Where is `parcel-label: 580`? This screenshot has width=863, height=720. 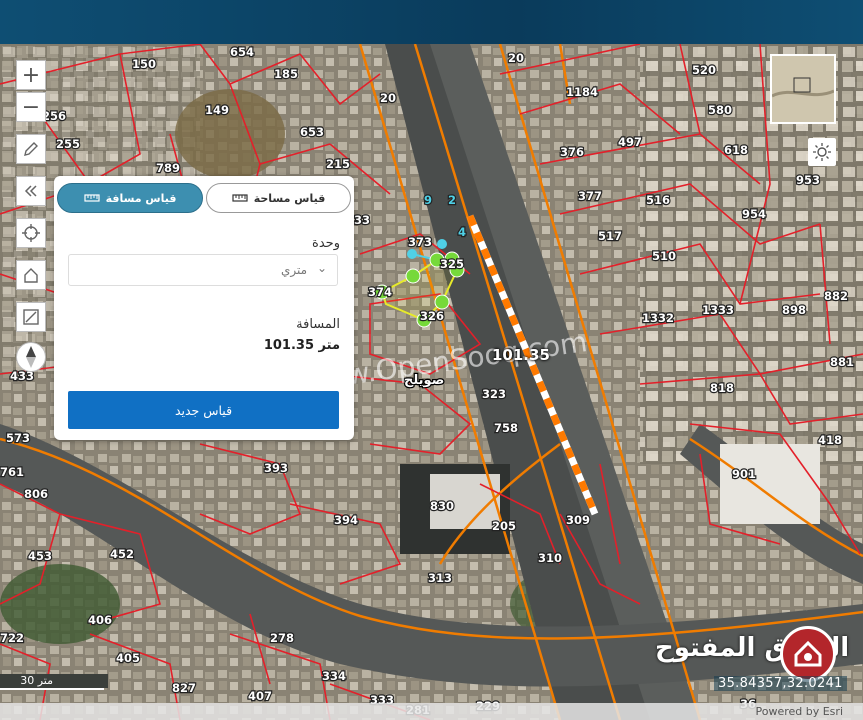 parcel-label: 580 is located at coordinates (720, 110).